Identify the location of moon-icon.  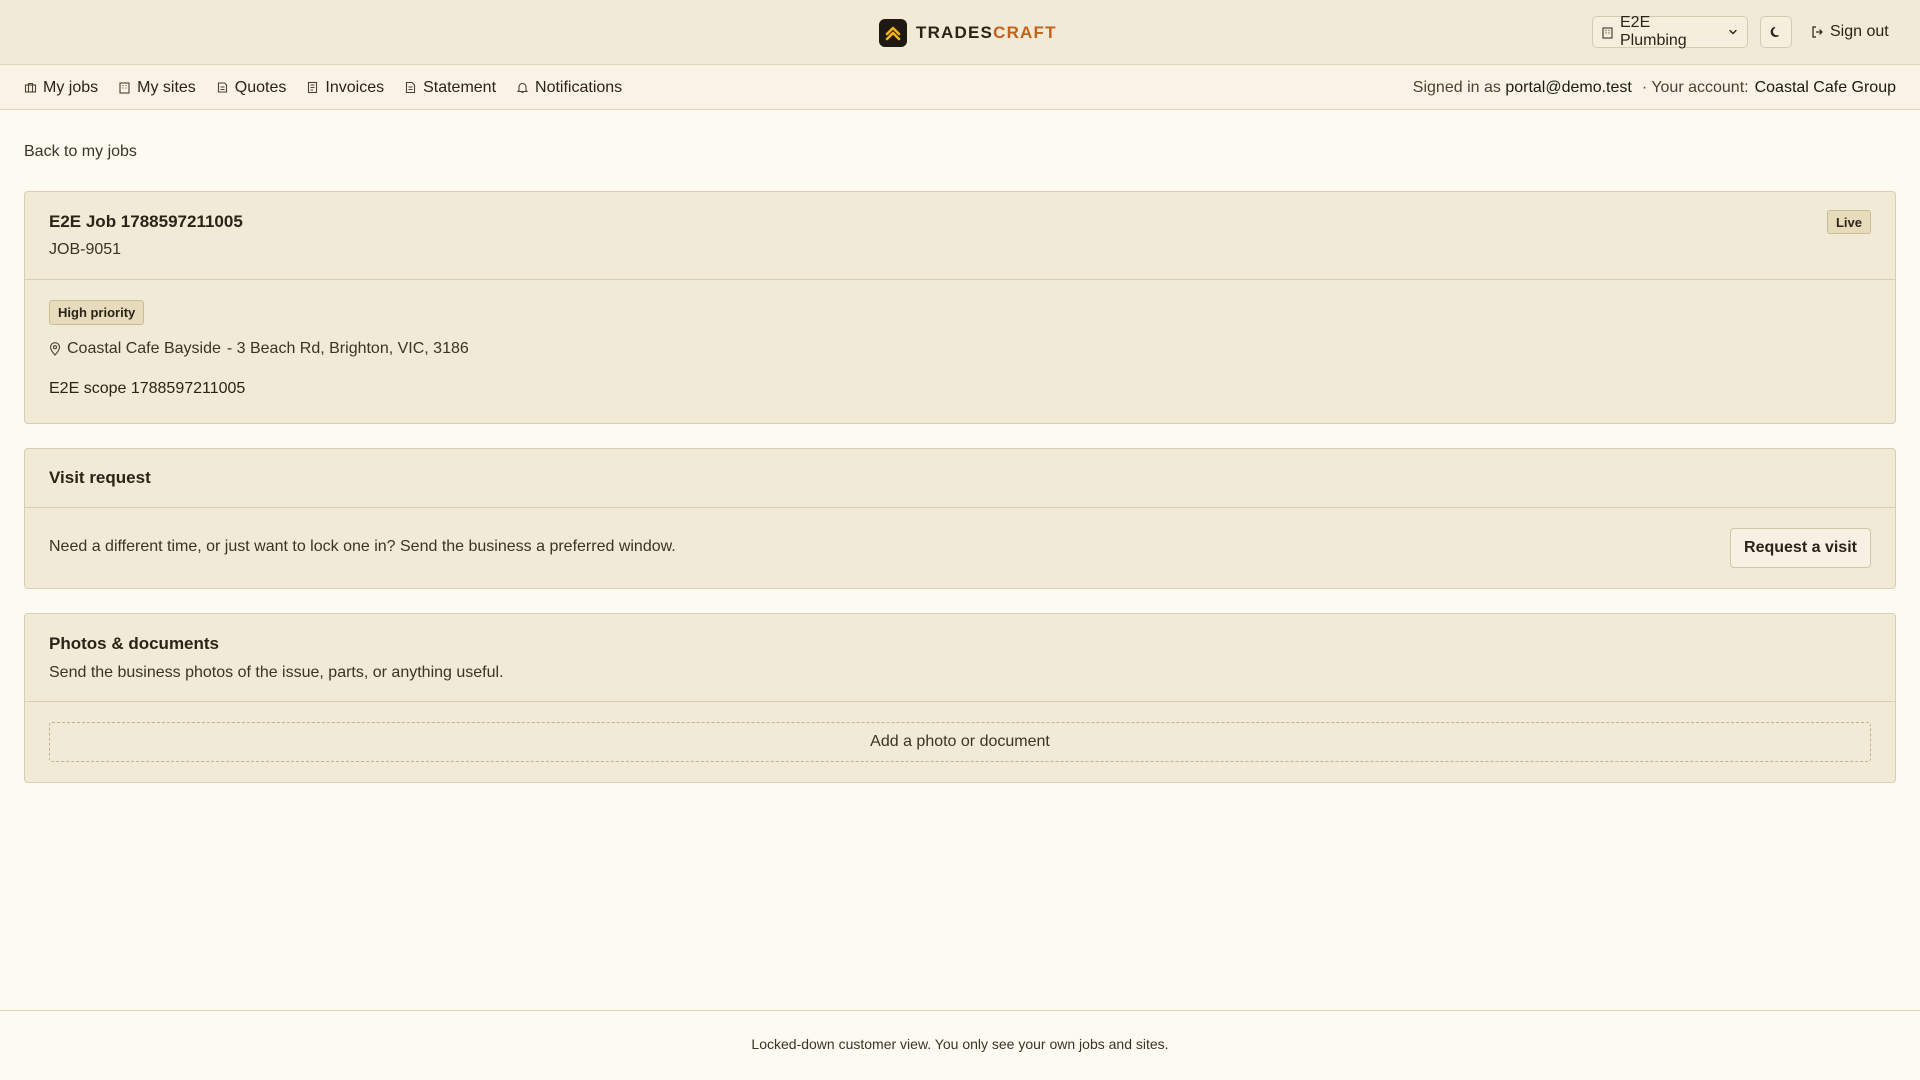
(1776, 32).